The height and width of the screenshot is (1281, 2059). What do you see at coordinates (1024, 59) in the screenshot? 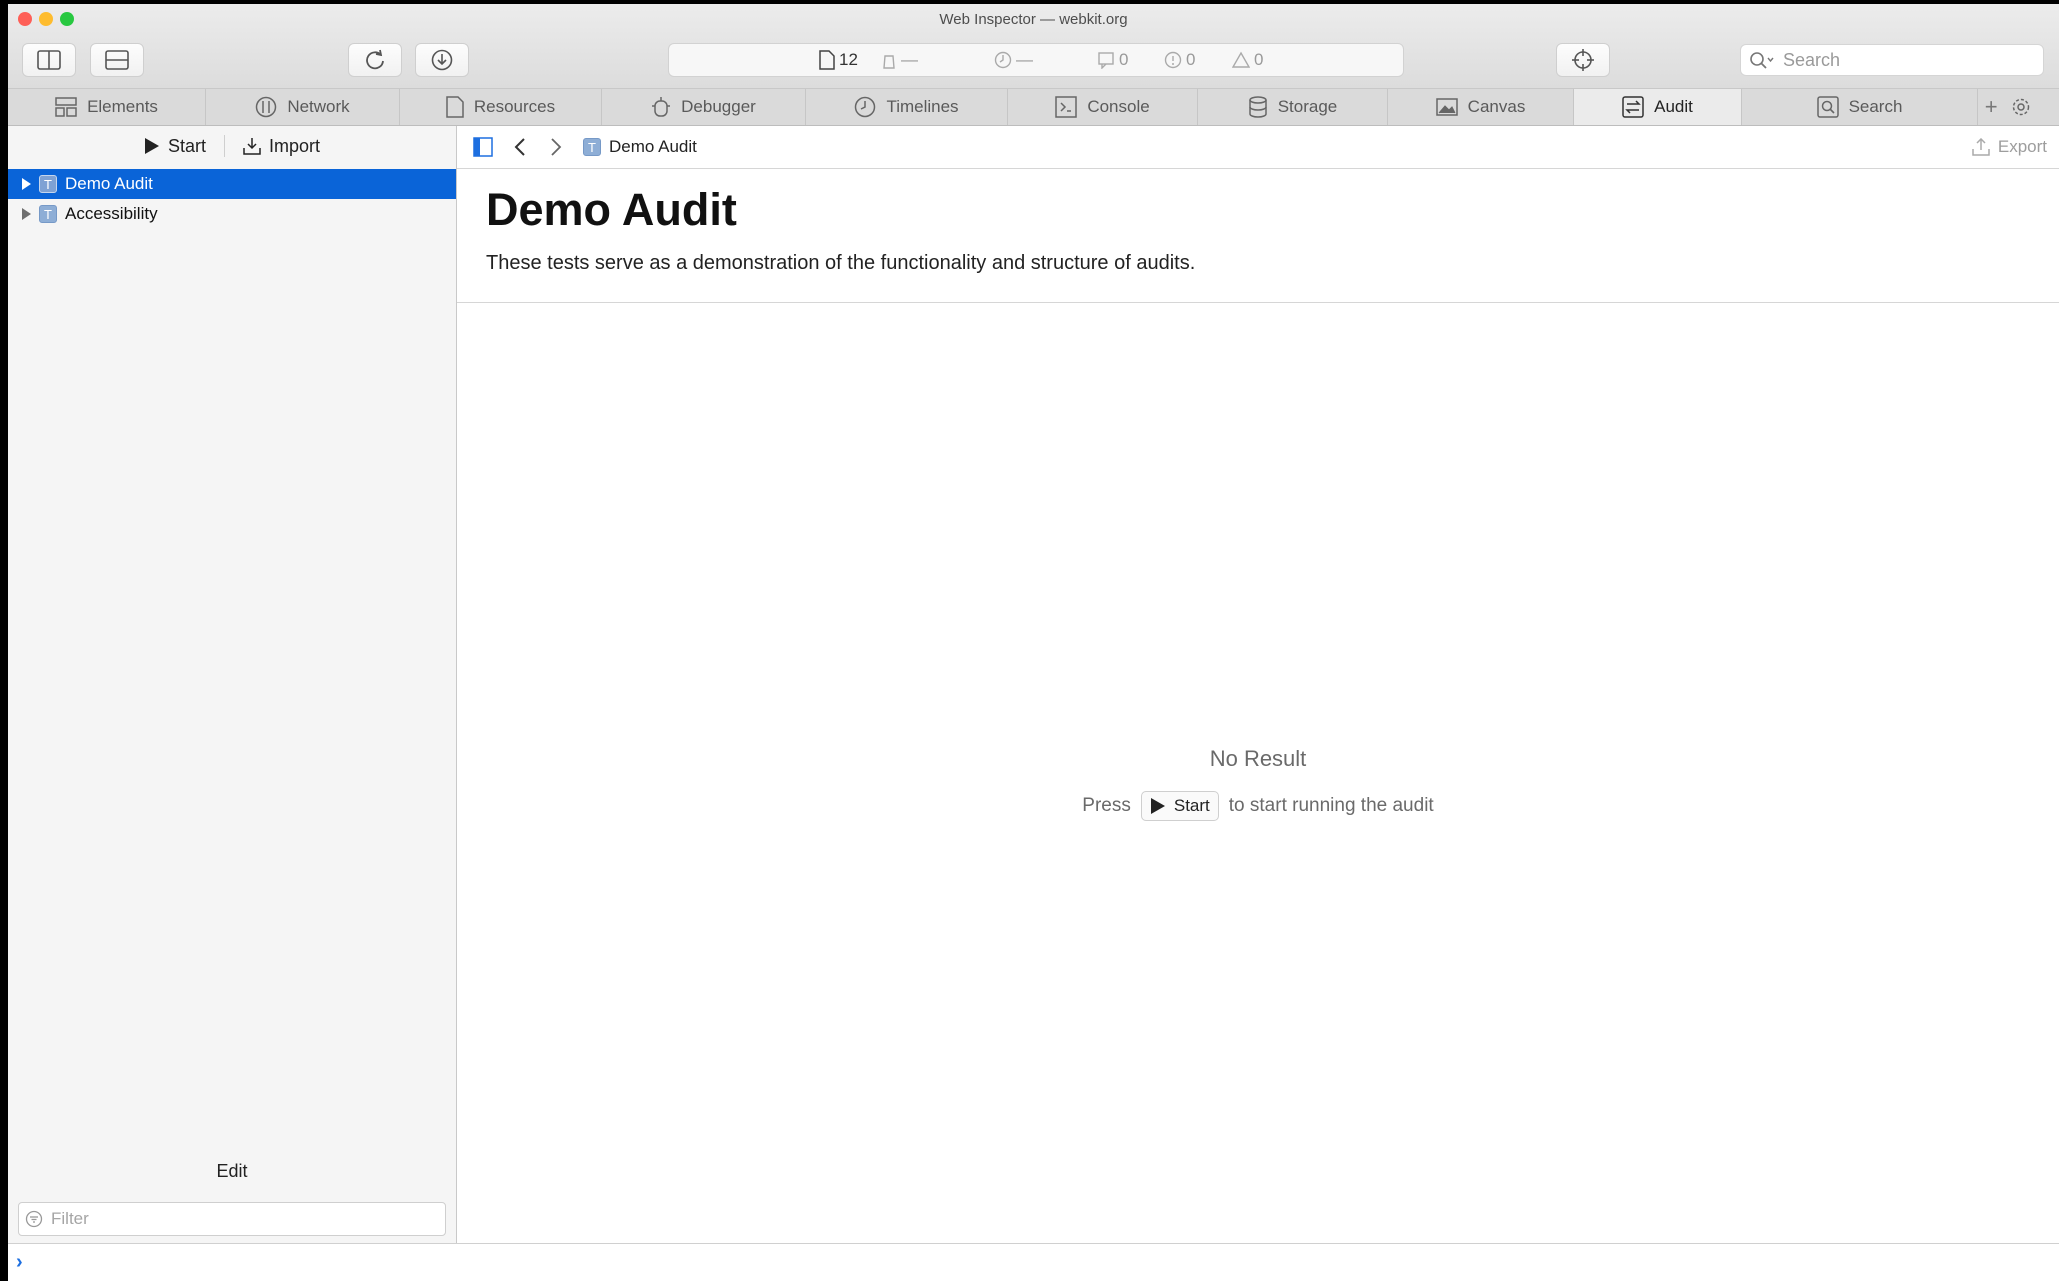
I see `load-time-value: —` at bounding box center [1024, 59].